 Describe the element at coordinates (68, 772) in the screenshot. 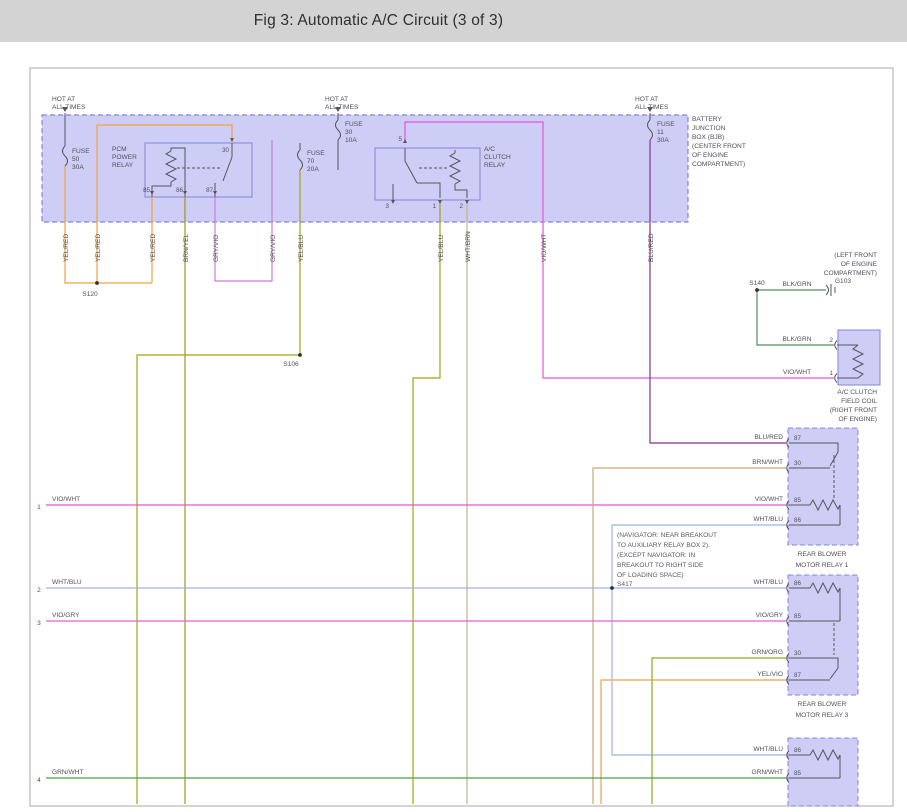

I see `line4-label: GRN/WHT` at that location.